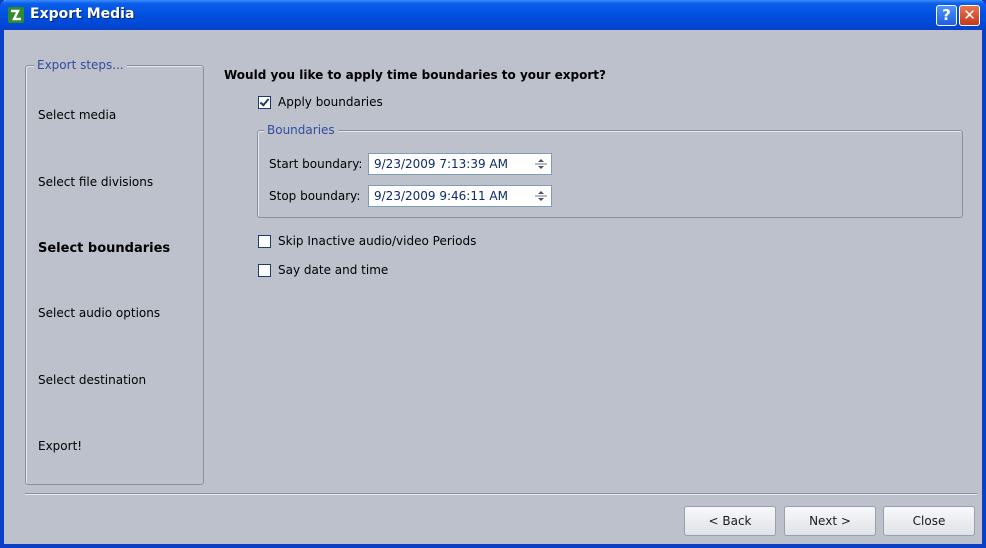 This screenshot has height=548, width=986. What do you see at coordinates (946, 15) in the screenshot?
I see `help-button: ?` at bounding box center [946, 15].